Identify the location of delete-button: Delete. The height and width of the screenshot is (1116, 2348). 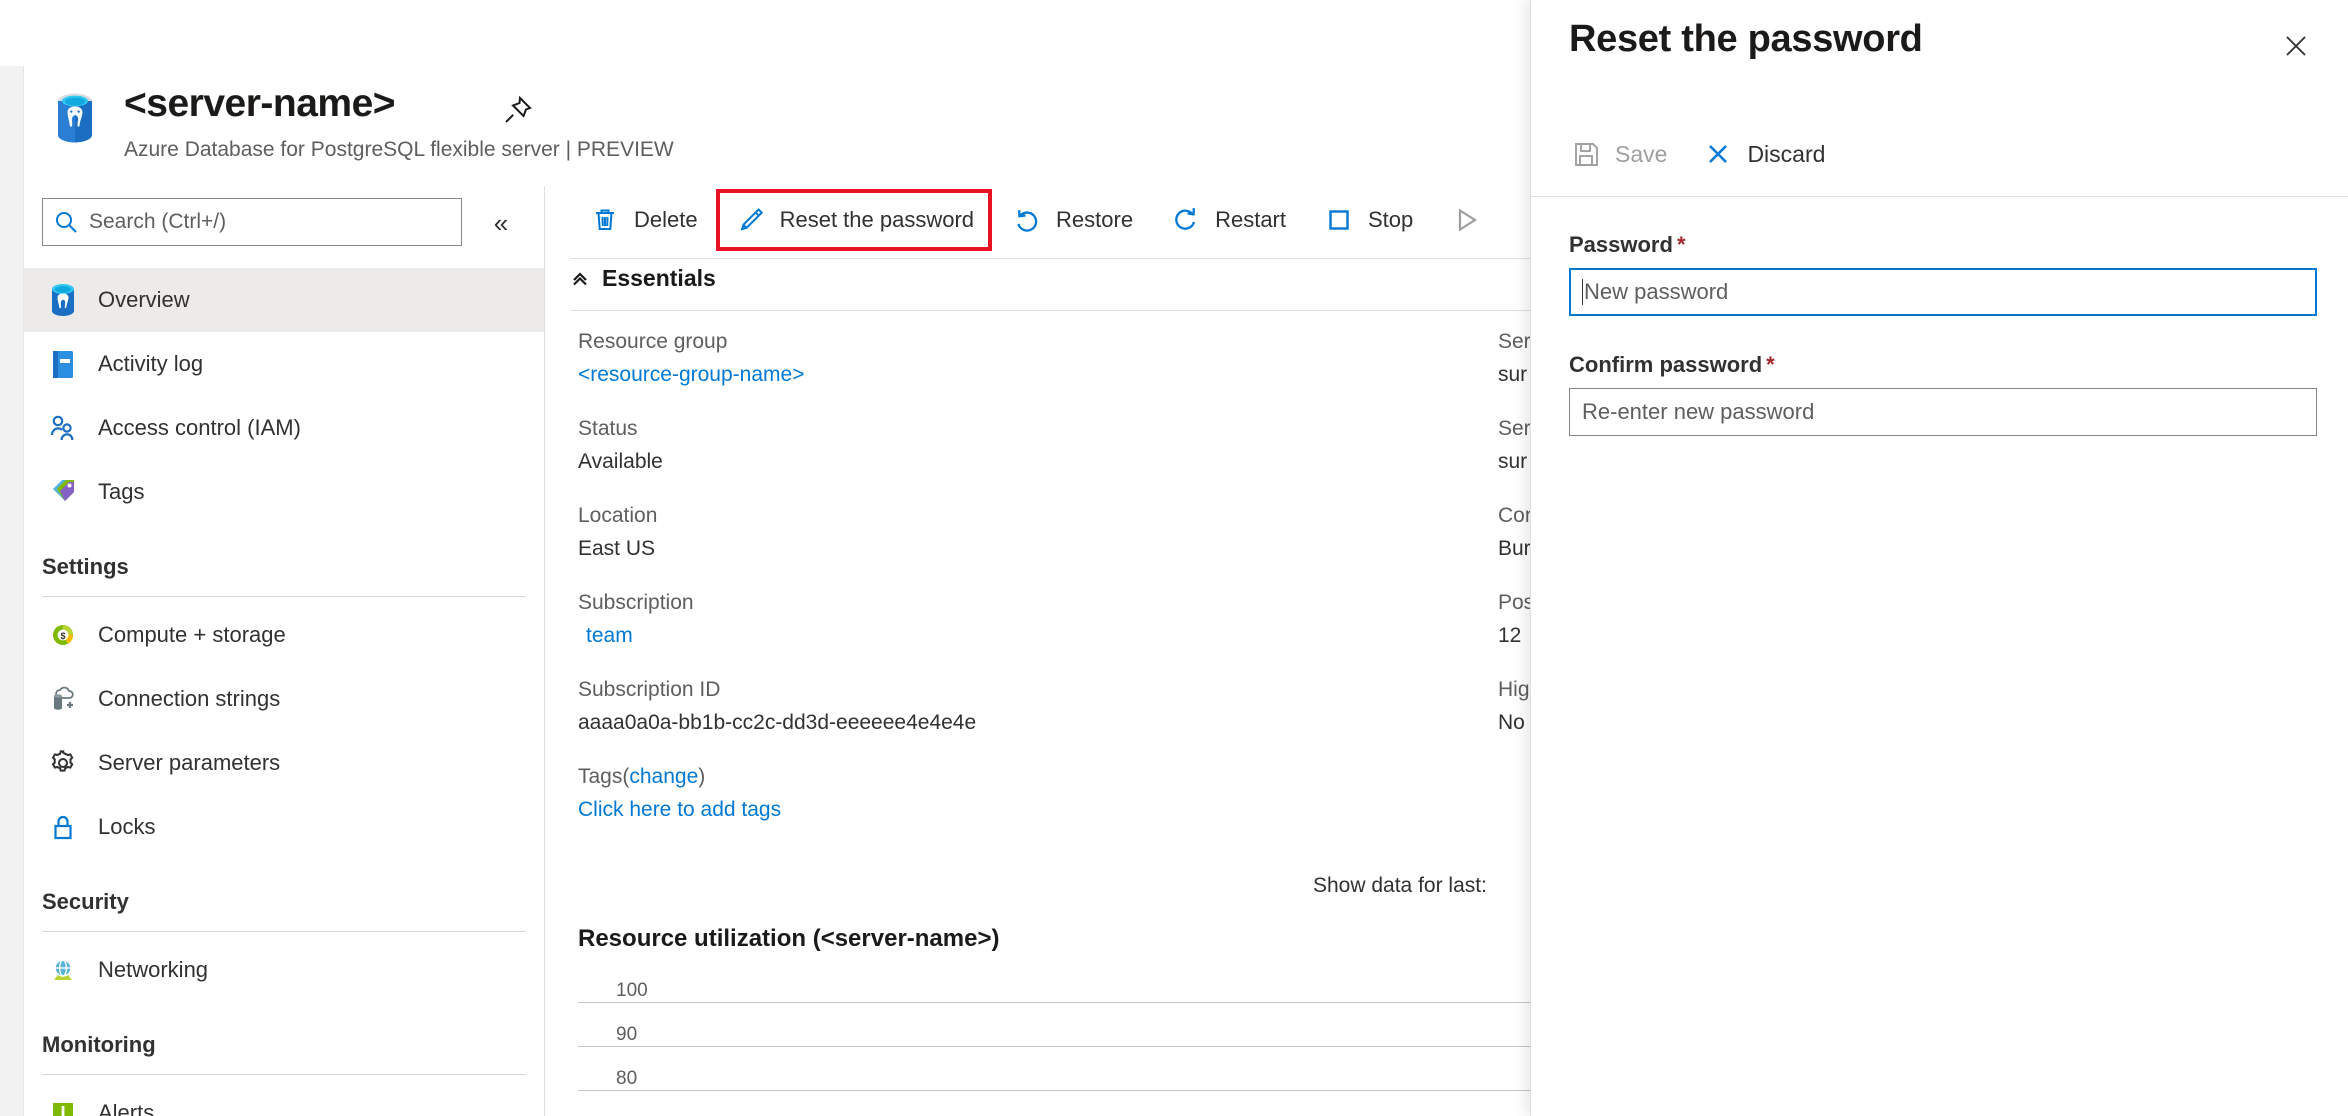
(643, 220).